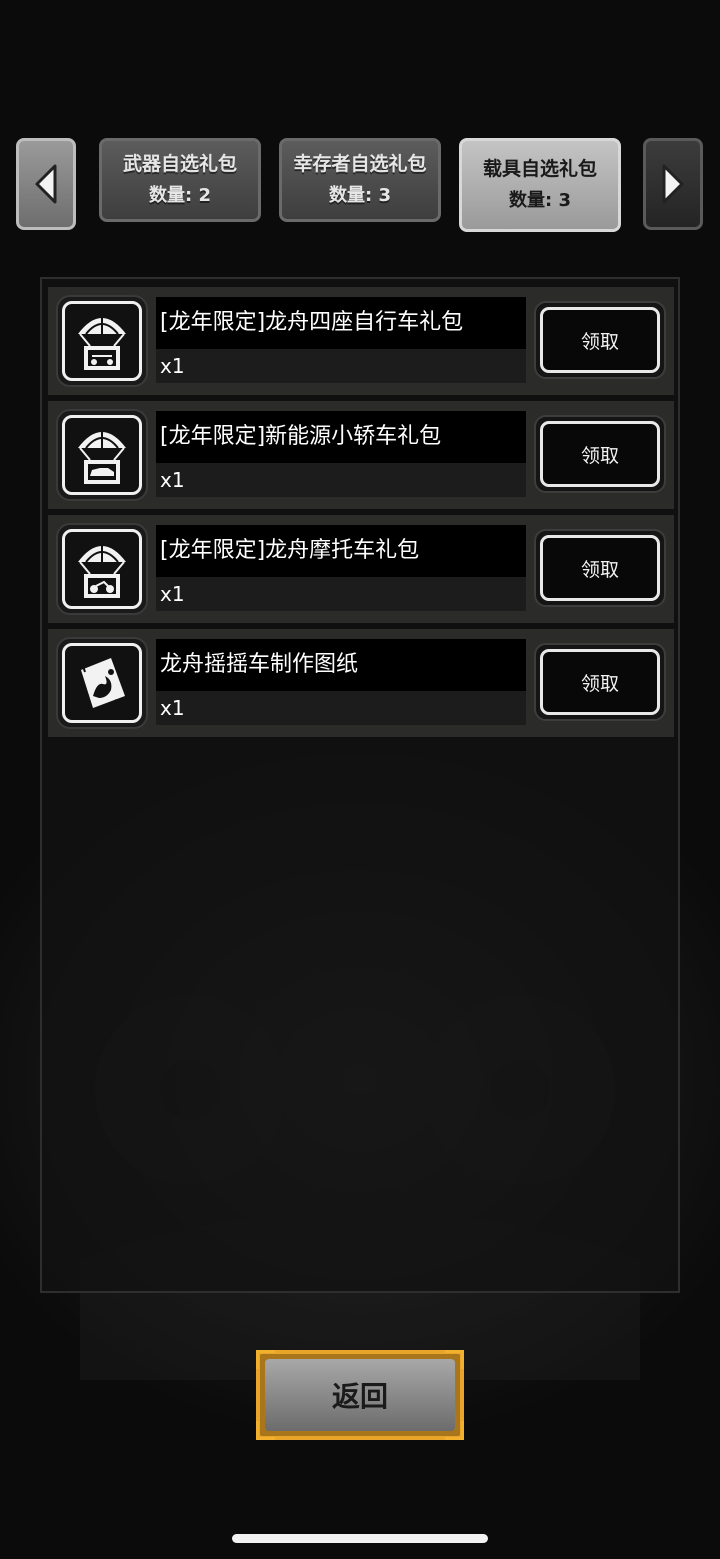  What do you see at coordinates (341, 551) in the screenshot?
I see `item-name: [龙年限定]龙舟摩托车礼包` at bounding box center [341, 551].